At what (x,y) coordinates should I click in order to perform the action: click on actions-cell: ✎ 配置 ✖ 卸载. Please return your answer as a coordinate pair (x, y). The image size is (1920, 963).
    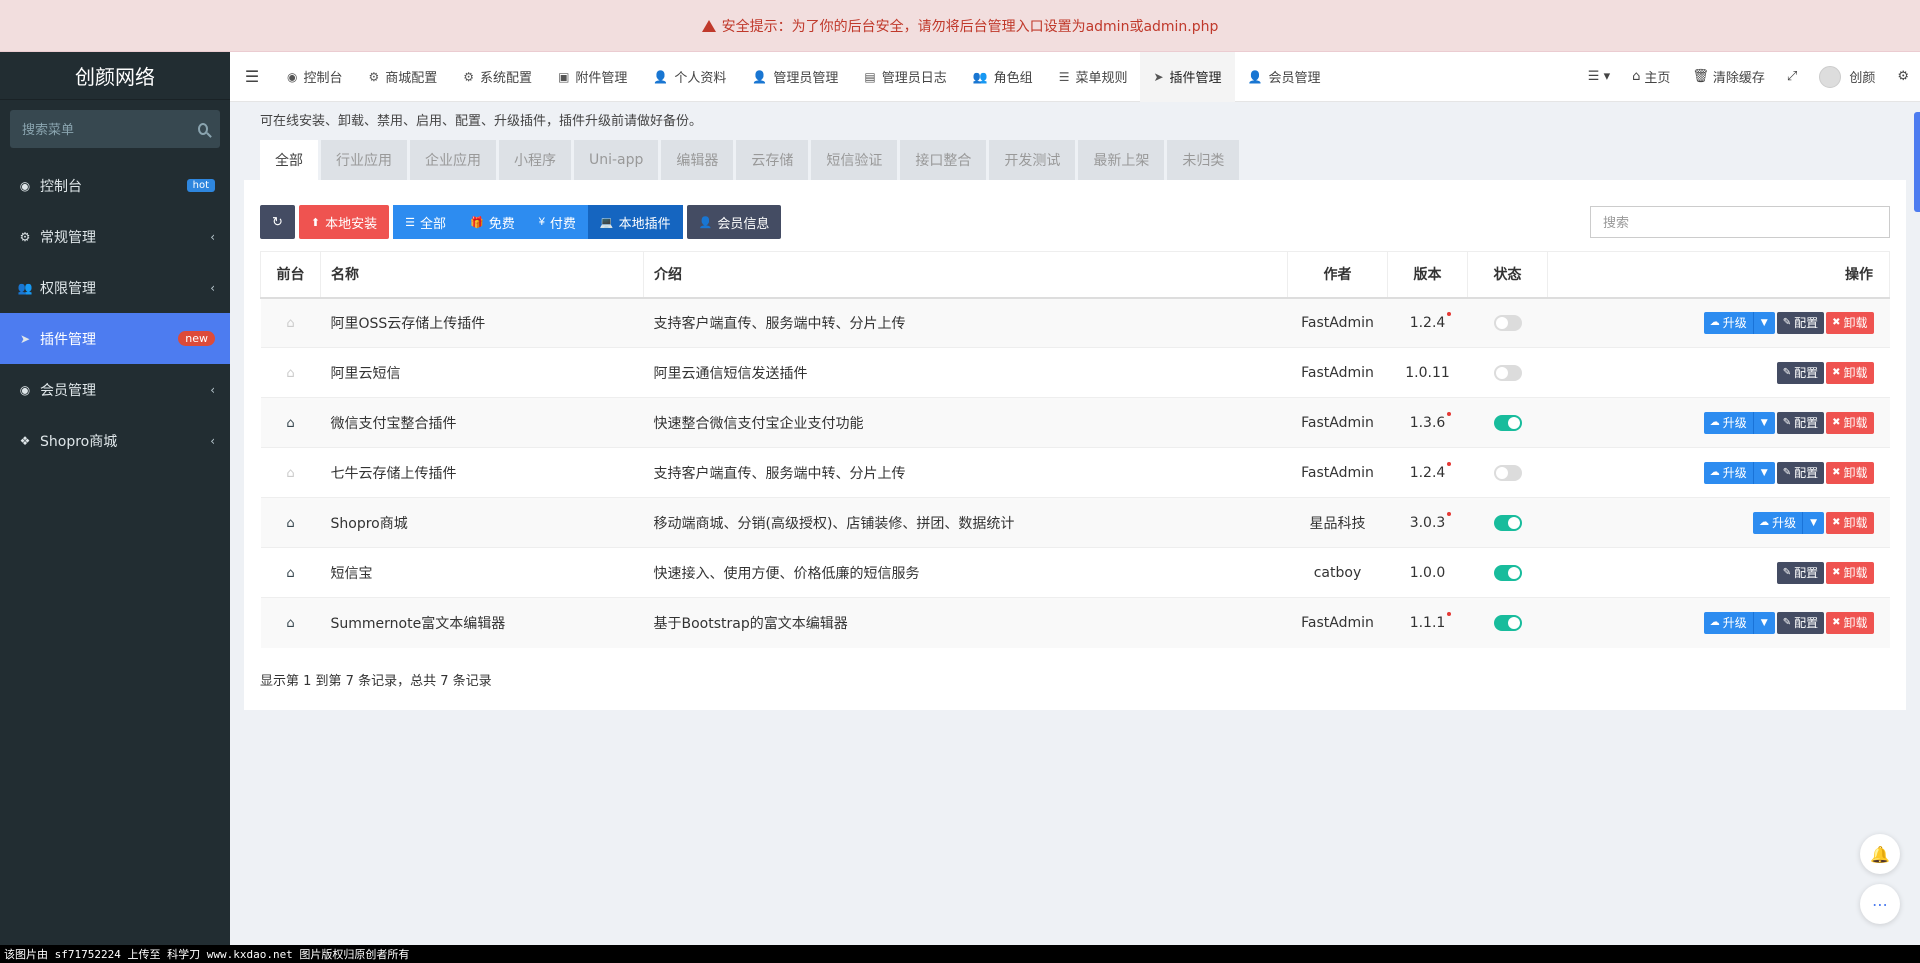
    Looking at the image, I should click on (1718, 572).